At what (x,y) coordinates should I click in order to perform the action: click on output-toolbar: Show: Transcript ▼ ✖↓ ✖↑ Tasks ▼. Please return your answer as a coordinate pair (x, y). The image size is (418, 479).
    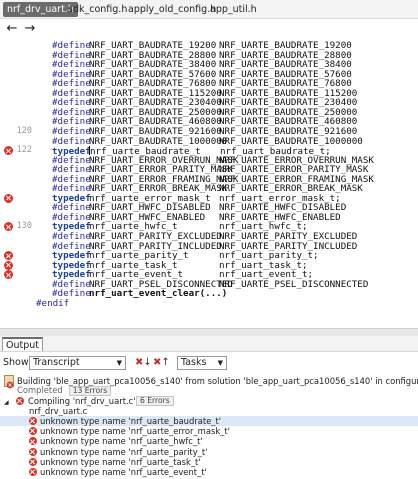
    Looking at the image, I should click on (209, 363).